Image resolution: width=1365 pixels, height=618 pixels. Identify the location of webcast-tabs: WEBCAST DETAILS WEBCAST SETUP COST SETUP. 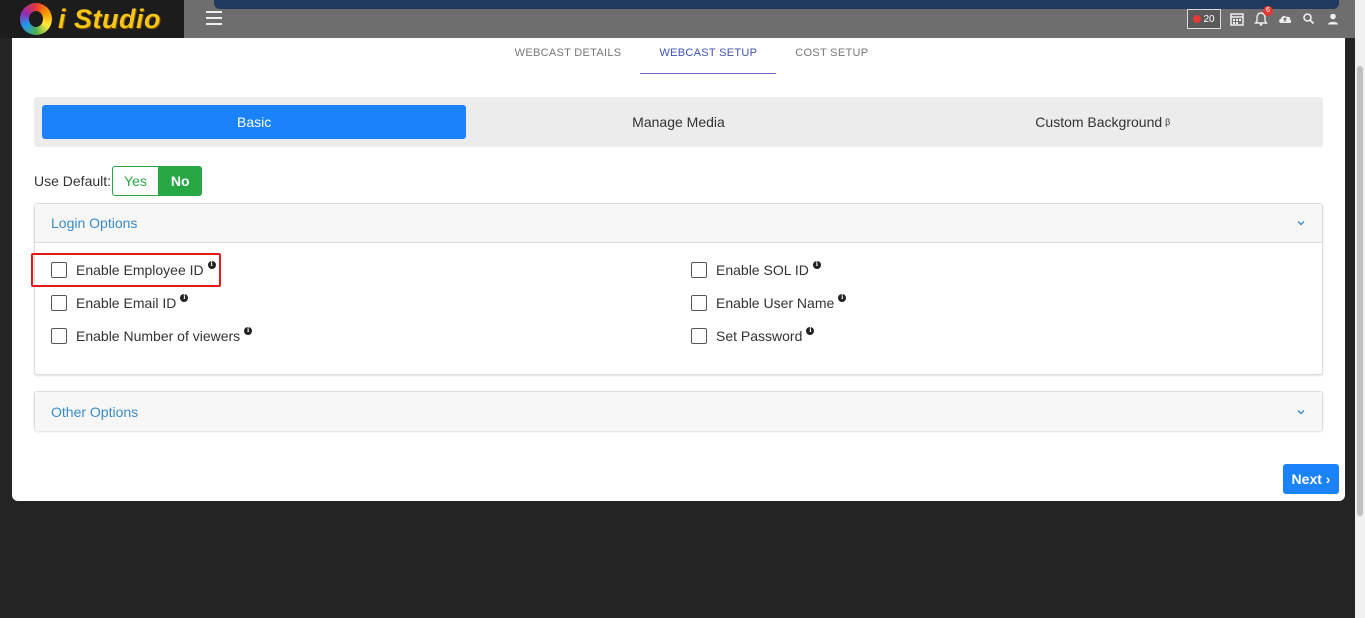
(678, 56).